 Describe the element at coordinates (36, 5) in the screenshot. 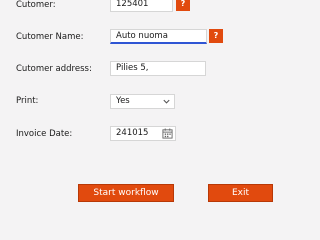

I see `customer-label: Cutomer:` at that location.